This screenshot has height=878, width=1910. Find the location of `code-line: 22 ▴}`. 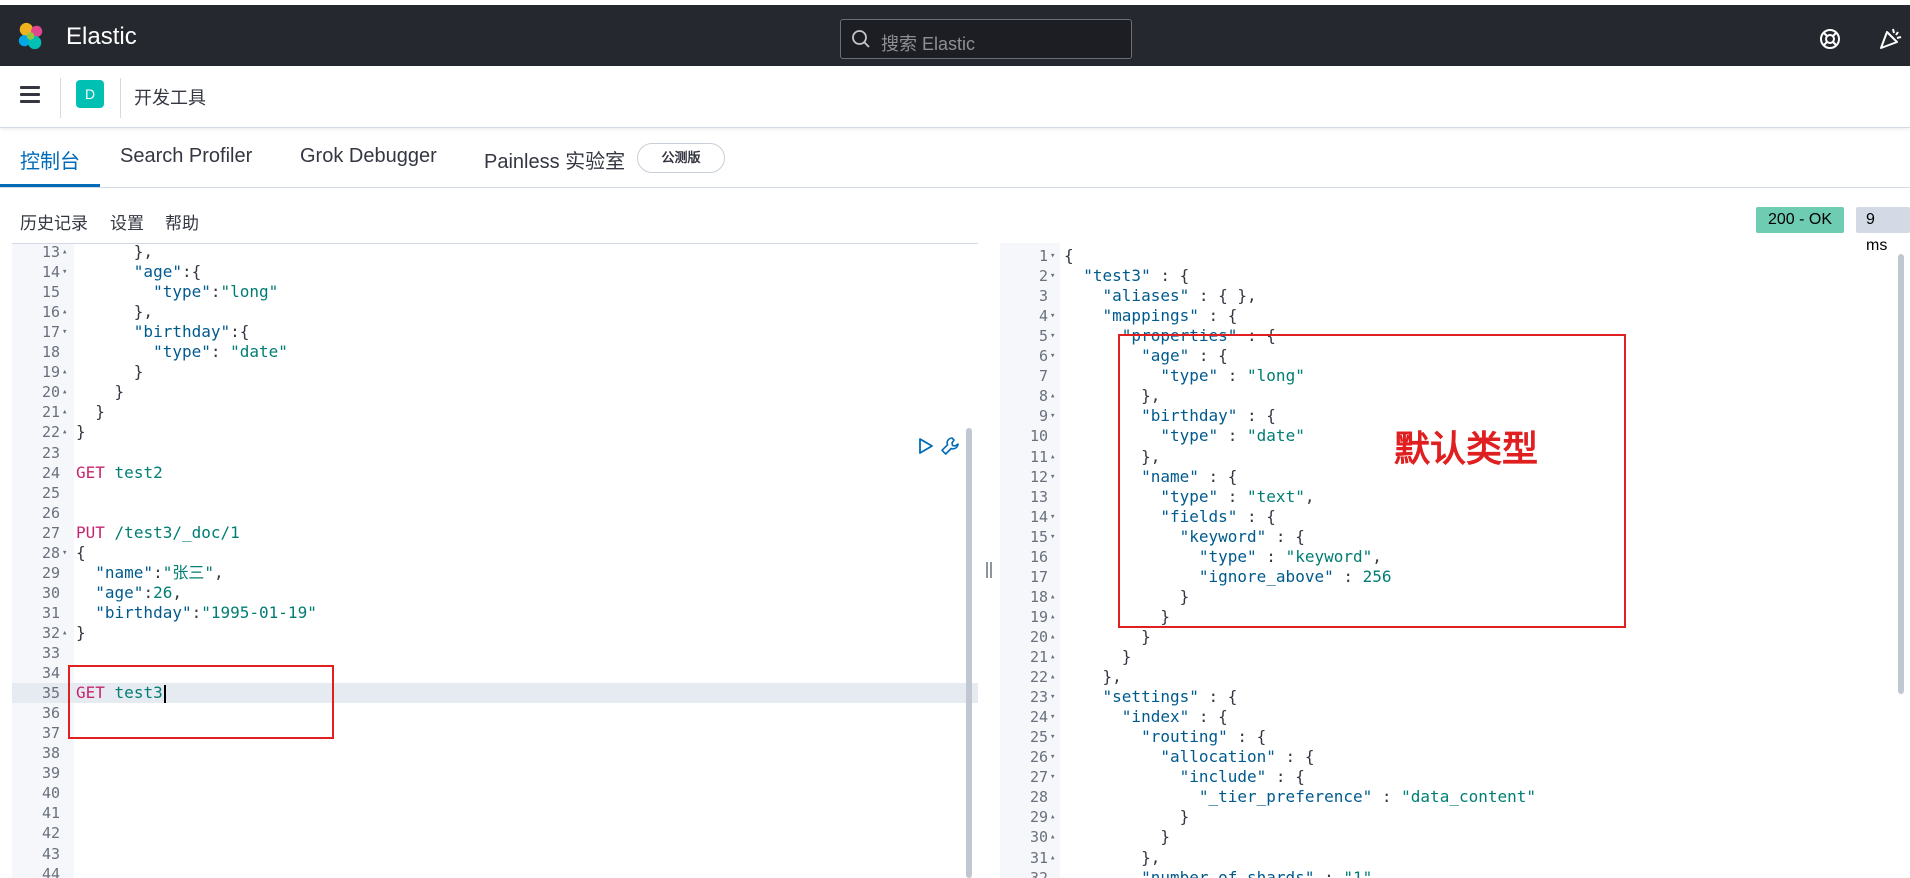

code-line: 22 ▴} is located at coordinates (495, 432).